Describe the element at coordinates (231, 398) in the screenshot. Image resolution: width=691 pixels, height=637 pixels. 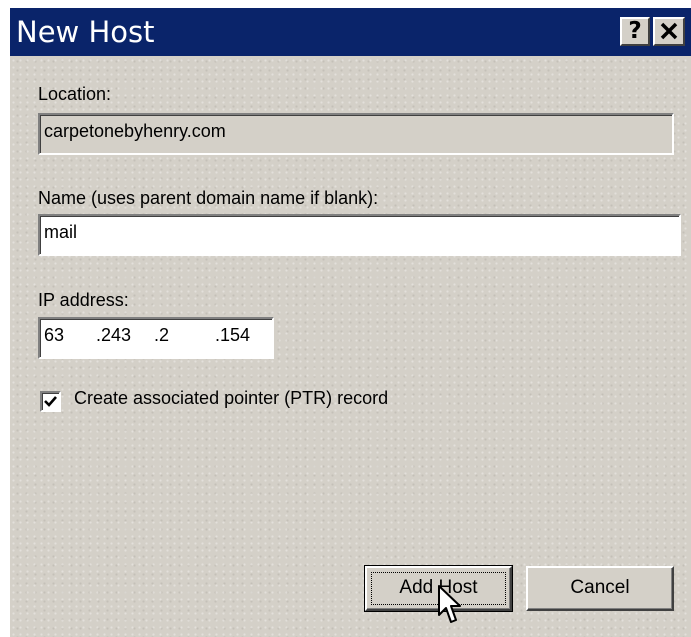
I see `ptr-checkbox-label: Create associated pointer (PTR) record` at that location.